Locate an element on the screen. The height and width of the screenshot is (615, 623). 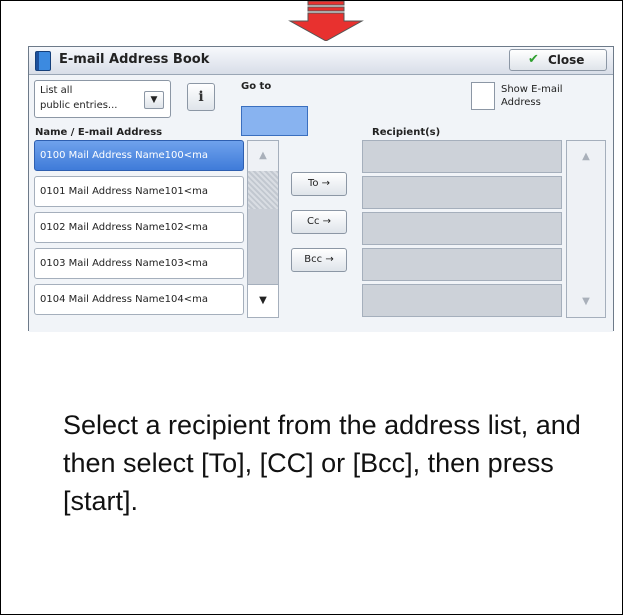
list-item: 0102 Mail Address Name102<ma is located at coordinates (139, 227).